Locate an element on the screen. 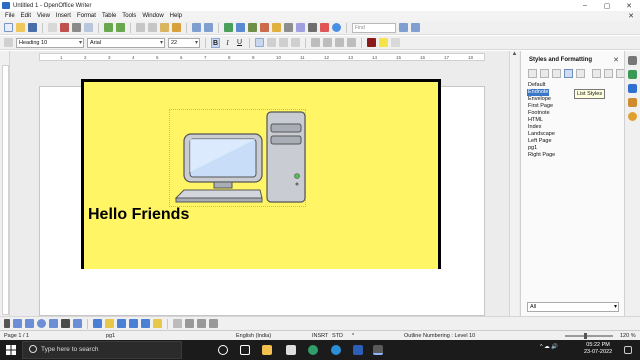 The image size is (640, 360). vertical-scrollbar: ▲ is located at coordinates (514, 183).